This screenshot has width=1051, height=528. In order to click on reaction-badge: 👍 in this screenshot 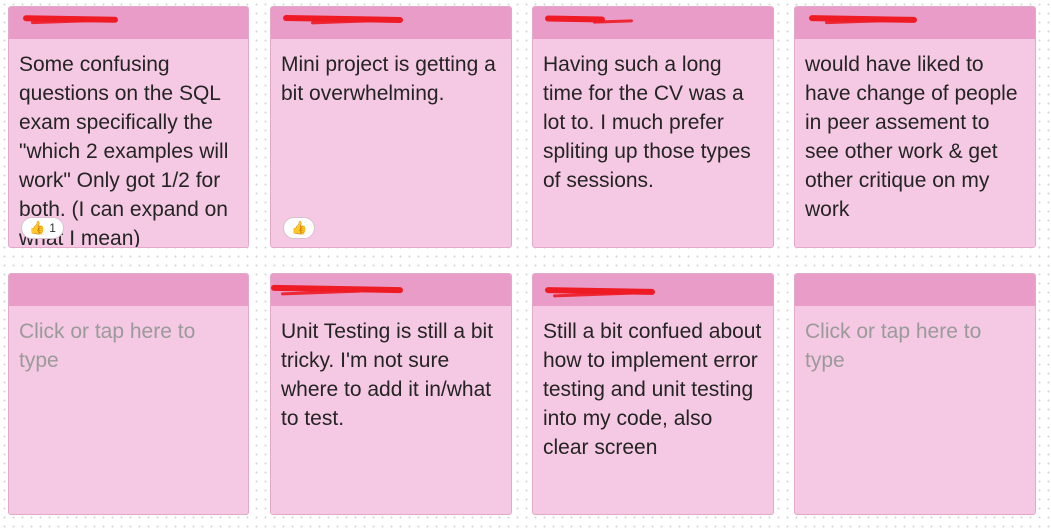, I will do `click(299, 228)`.